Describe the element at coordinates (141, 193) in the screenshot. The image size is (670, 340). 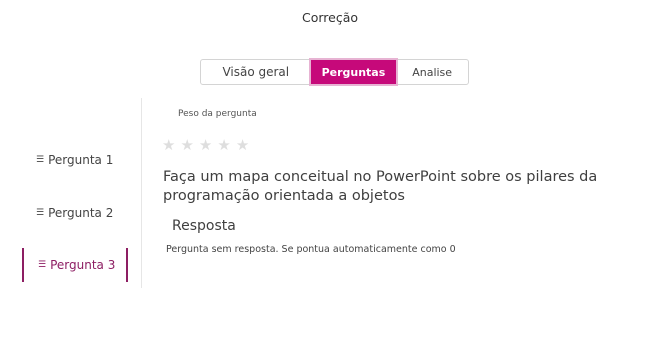
I see `sidebar-divider` at that location.